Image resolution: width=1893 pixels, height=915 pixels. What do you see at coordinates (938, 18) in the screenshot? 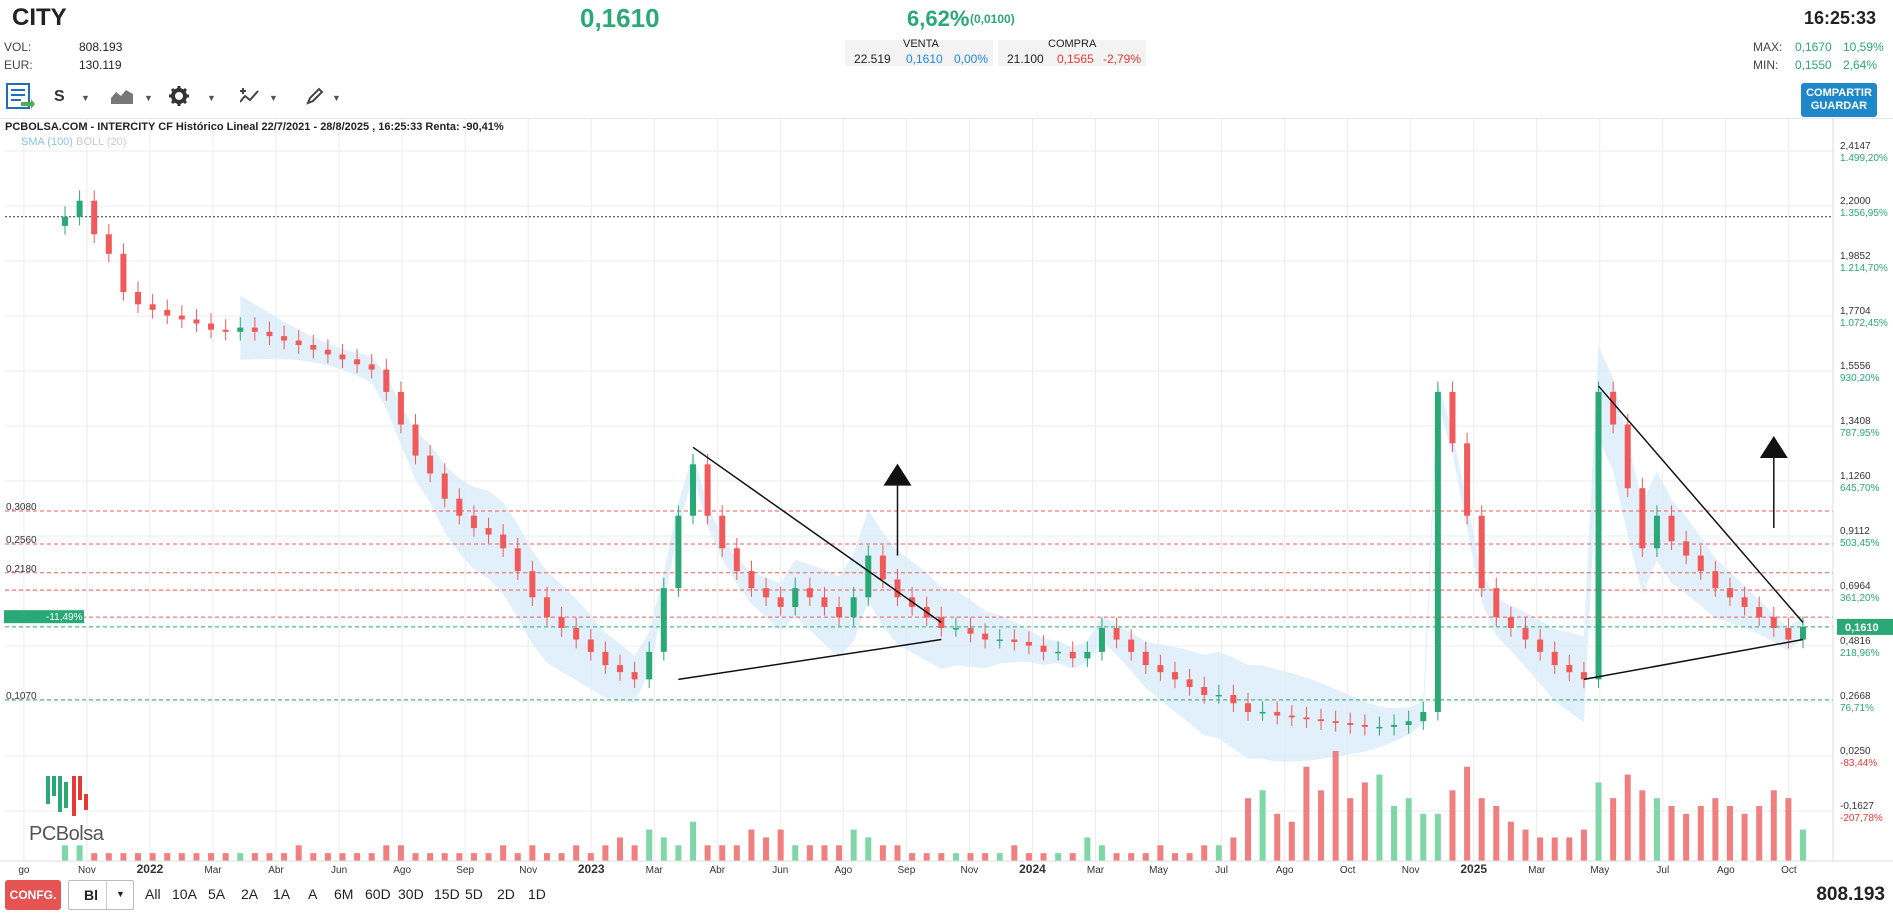
I see `change-percent: 6,62%` at bounding box center [938, 18].